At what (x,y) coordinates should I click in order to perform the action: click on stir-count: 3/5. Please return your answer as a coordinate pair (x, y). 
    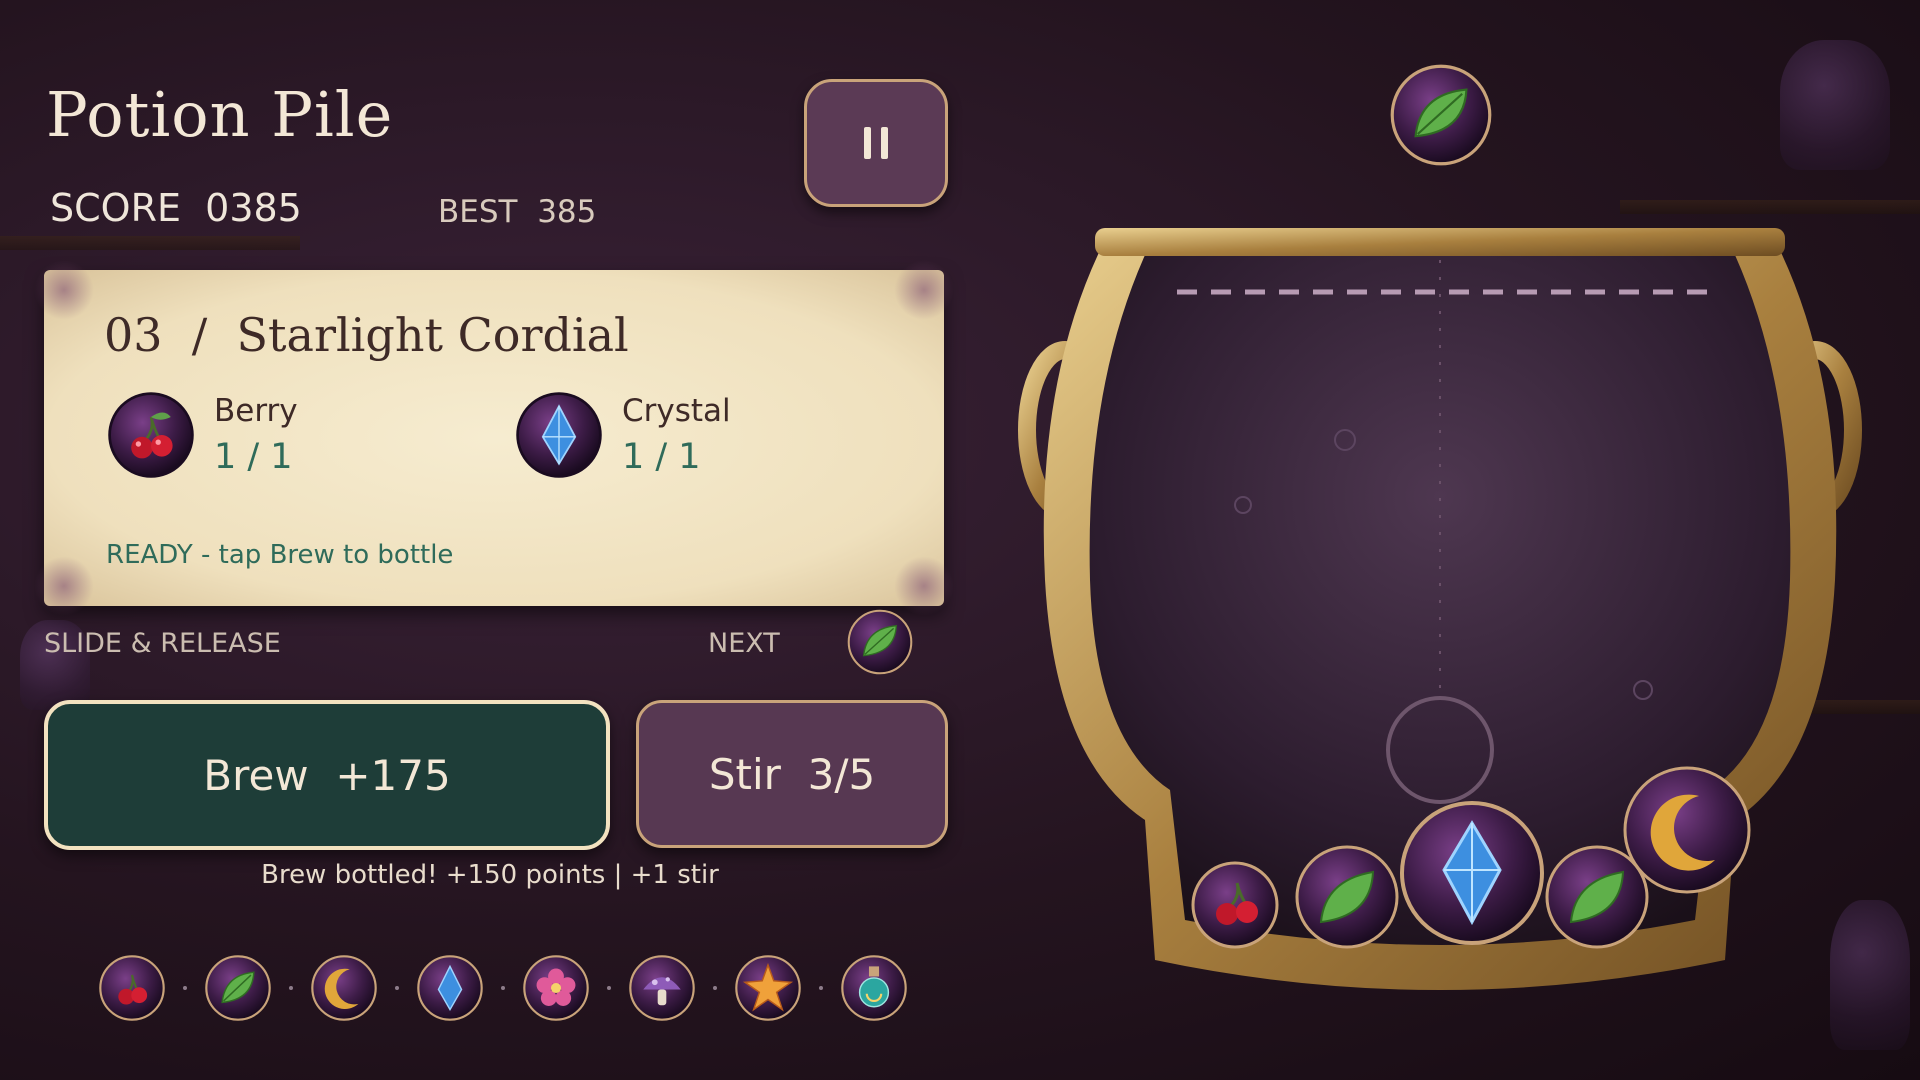
    Looking at the image, I should click on (841, 774).